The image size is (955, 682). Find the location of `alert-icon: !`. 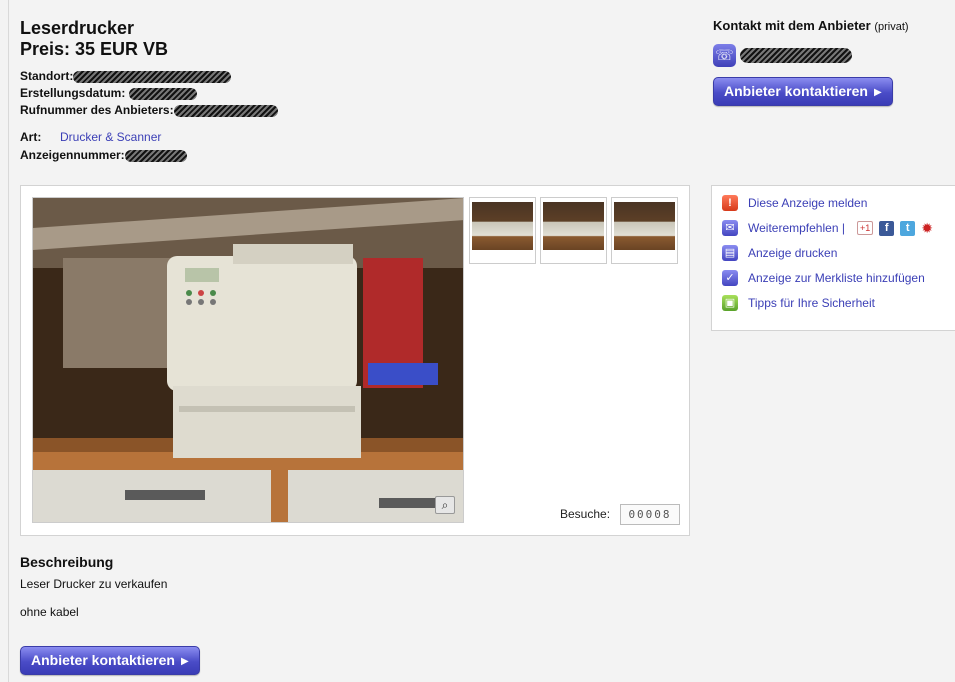

alert-icon: ! is located at coordinates (730, 203).